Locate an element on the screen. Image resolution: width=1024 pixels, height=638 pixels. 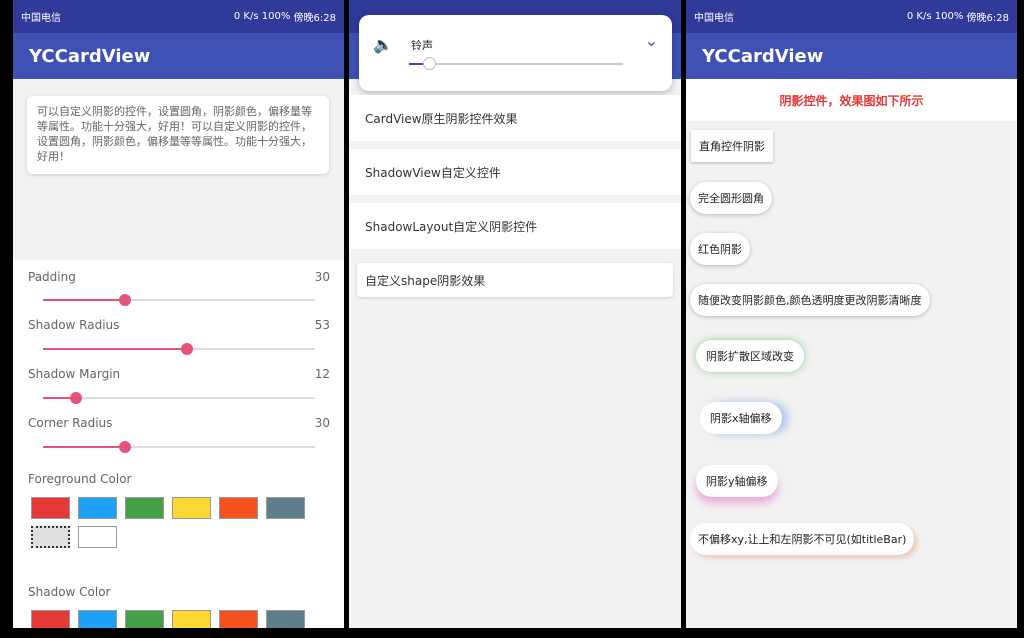
volume-panel: 🔈 铃声 ⌄ is located at coordinates (515, 53).